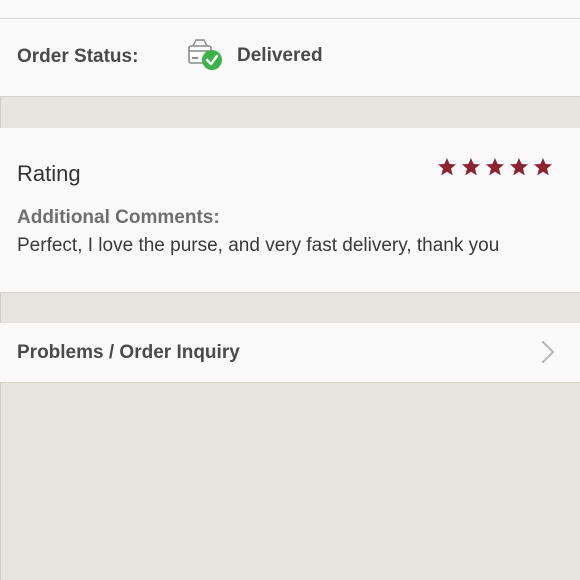 Image resolution: width=580 pixels, height=580 pixels. What do you see at coordinates (290, 353) in the screenshot?
I see `order-inquiry-row: Problems / Order Inquiry` at bounding box center [290, 353].